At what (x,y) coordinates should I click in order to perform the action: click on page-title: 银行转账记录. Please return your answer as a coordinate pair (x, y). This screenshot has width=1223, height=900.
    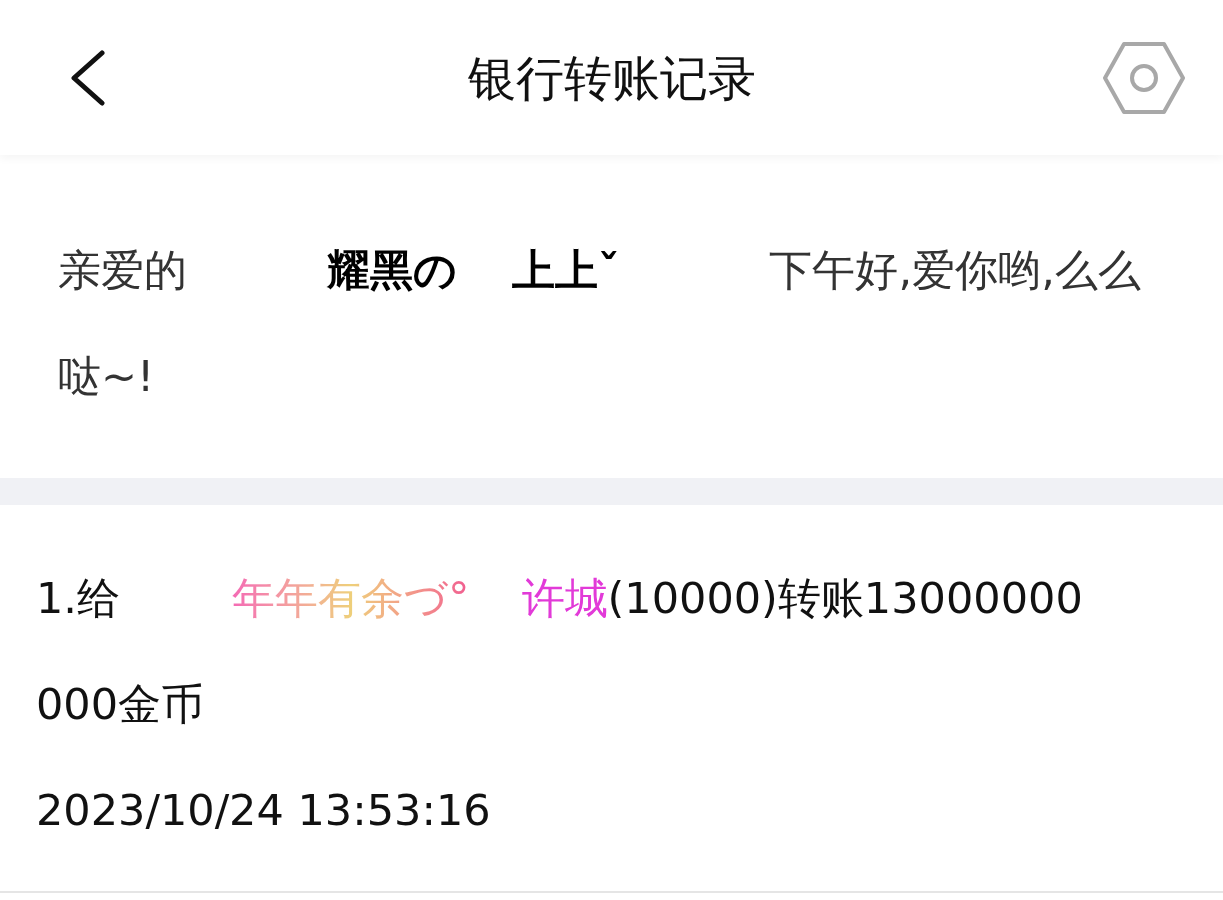
    Looking at the image, I should click on (611, 78).